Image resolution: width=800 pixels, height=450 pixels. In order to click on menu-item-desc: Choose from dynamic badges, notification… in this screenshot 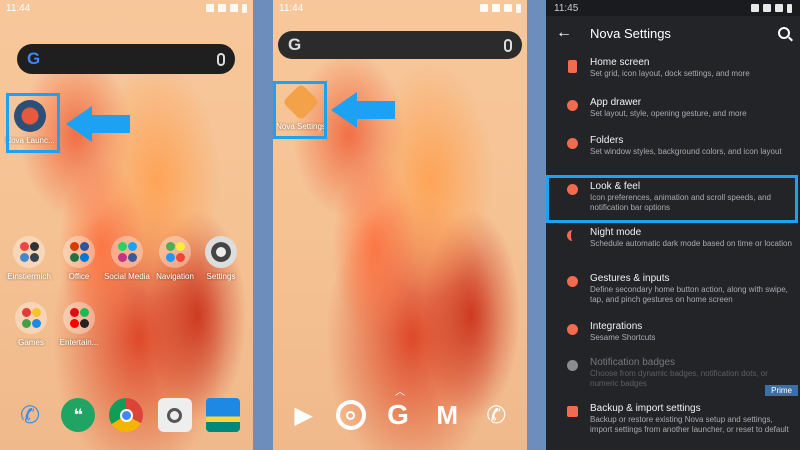, I will do `click(679, 378)`.